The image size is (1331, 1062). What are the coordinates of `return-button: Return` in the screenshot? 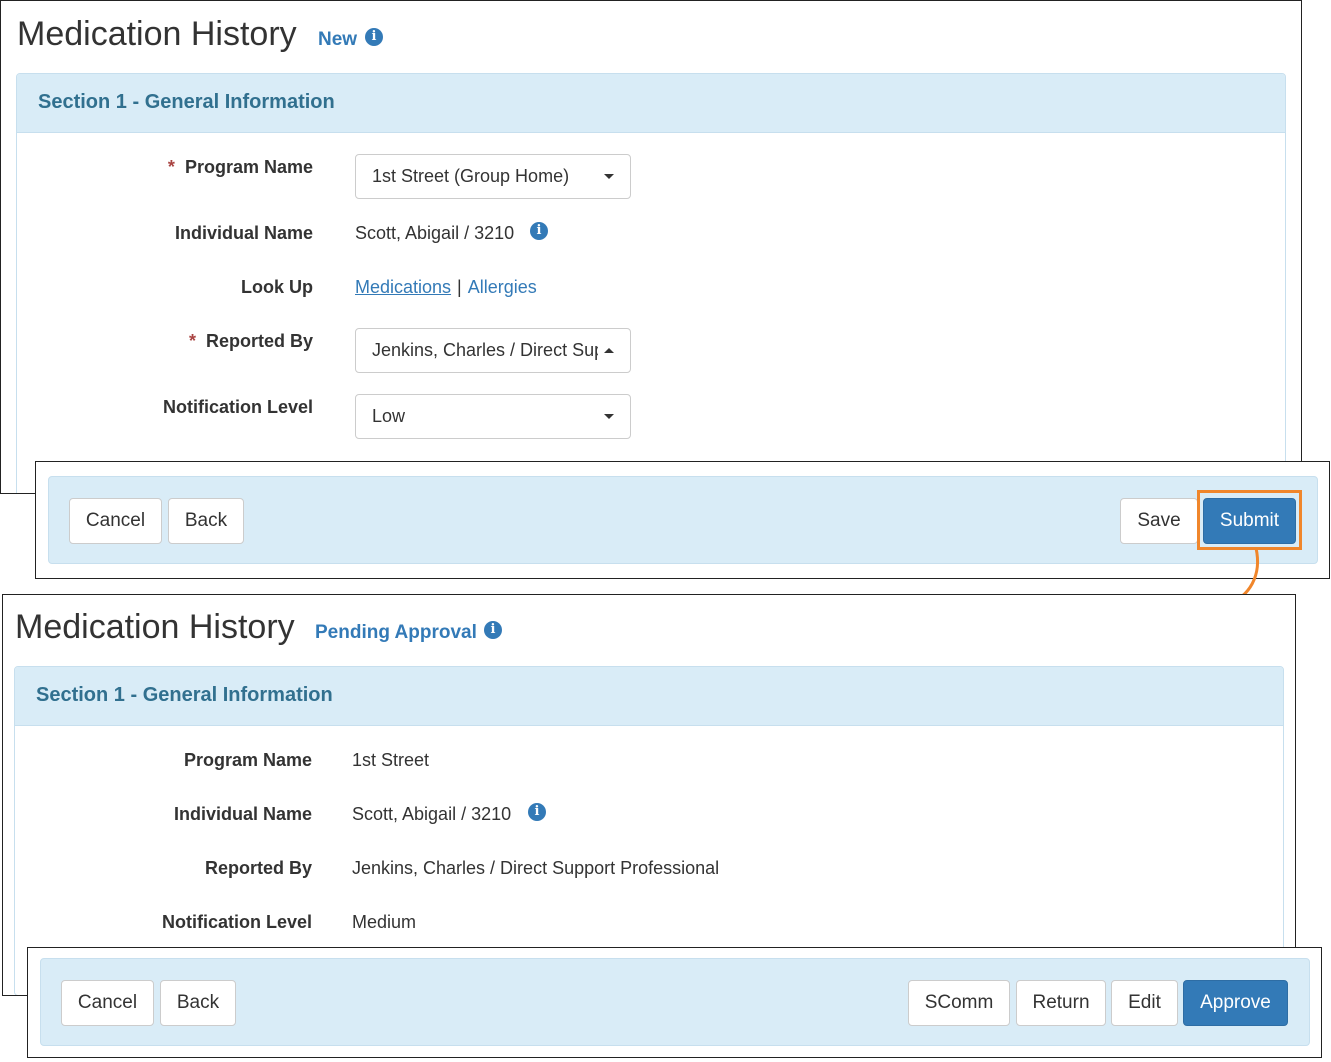 It's located at (1061, 1003).